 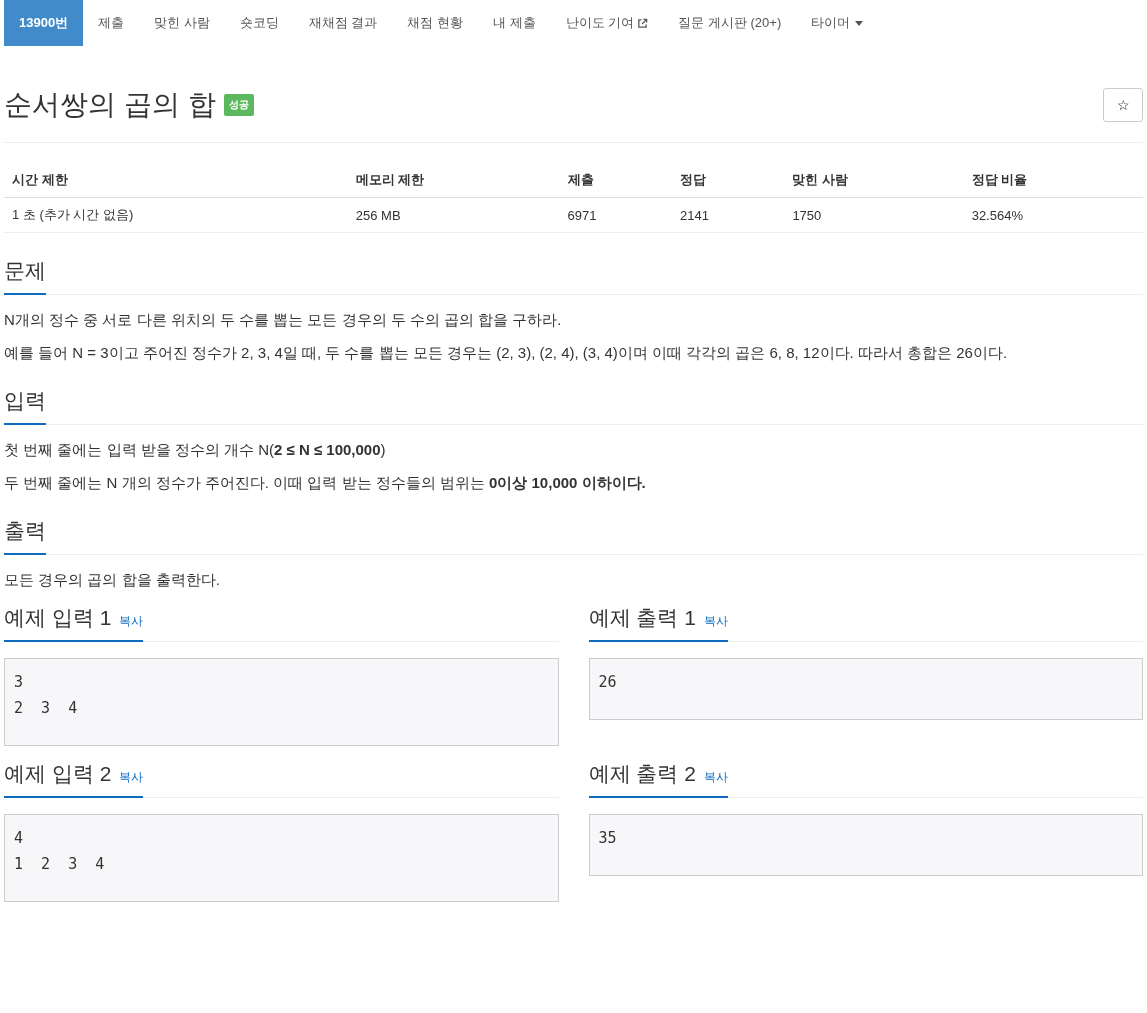 I want to click on nav-tab: 난이도 기여, so click(x=607, y=23).